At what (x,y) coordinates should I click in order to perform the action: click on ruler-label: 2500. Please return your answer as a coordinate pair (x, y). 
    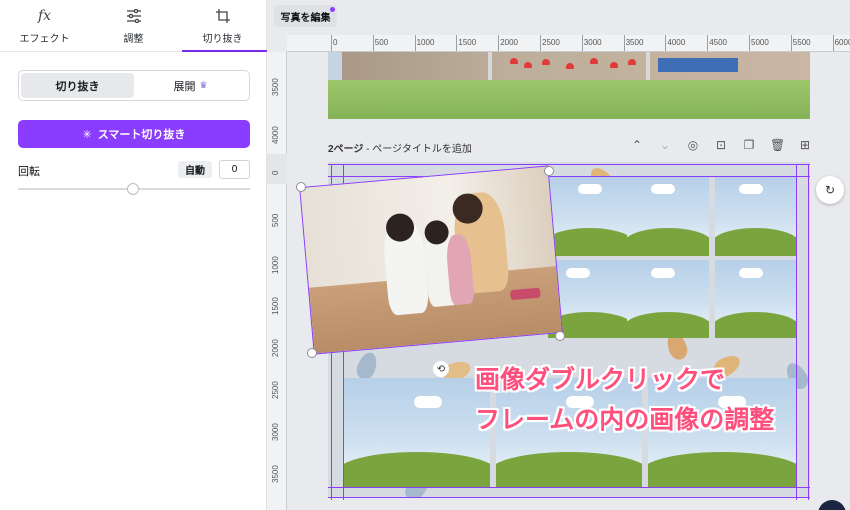
    Looking at the image, I should click on (275, 390).